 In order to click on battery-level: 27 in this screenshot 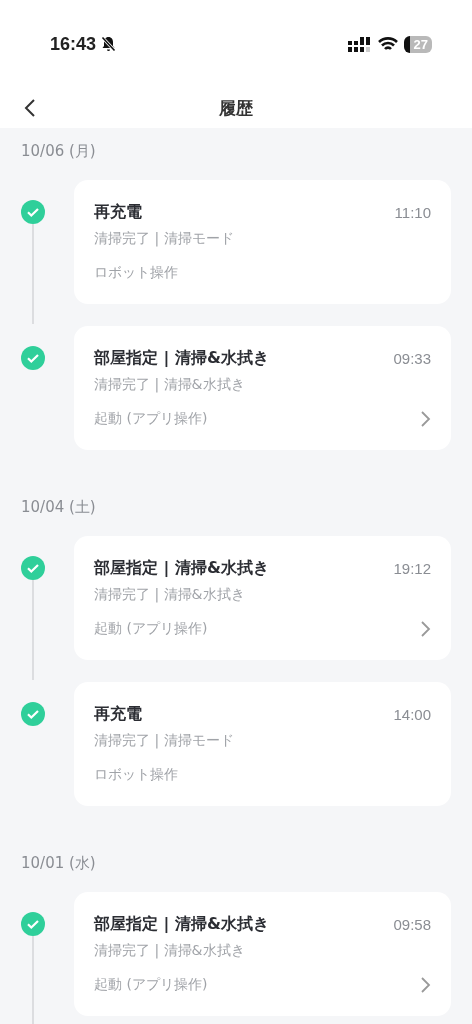, I will do `click(417, 44)`.